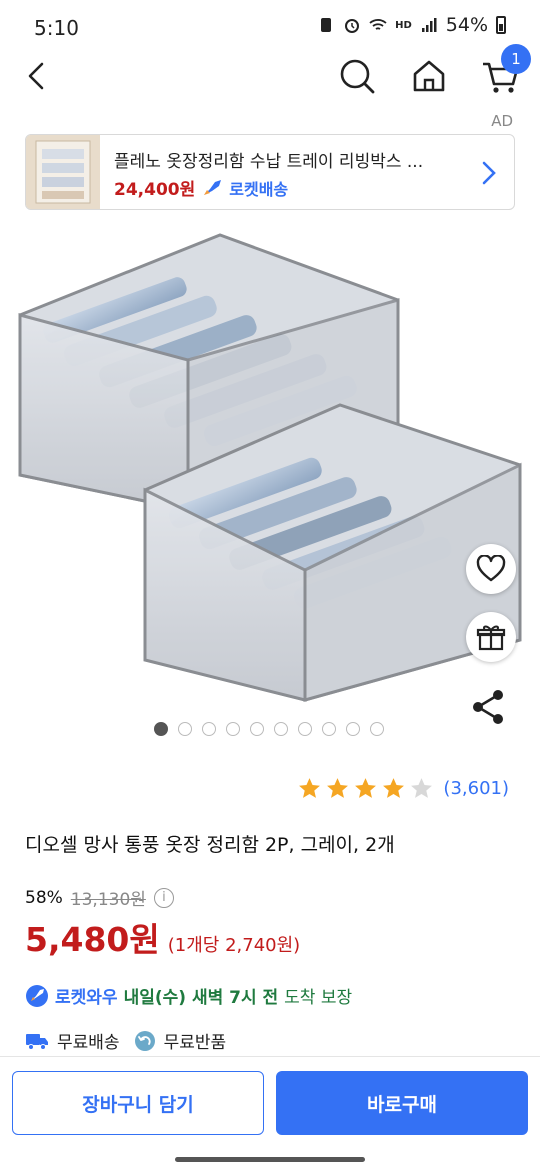  Describe the element at coordinates (44, 897) in the screenshot. I see `discount-rate: 58%` at that location.